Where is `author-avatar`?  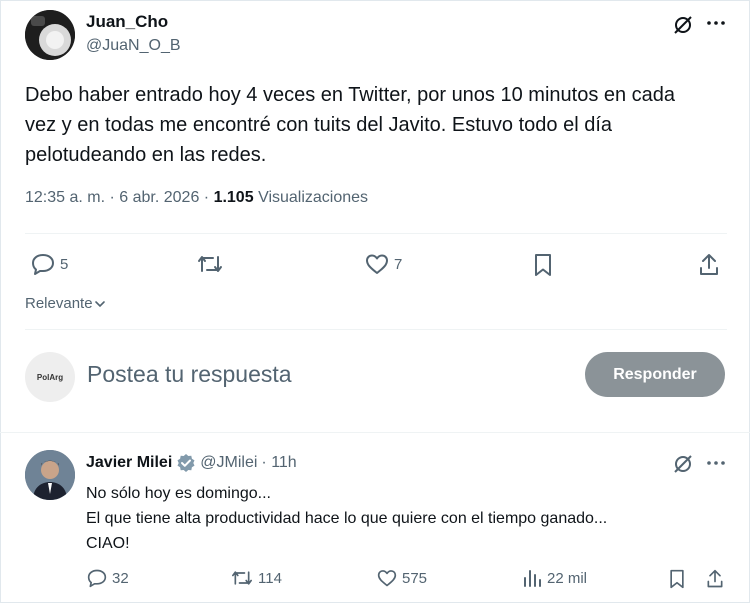
author-avatar is located at coordinates (50, 35).